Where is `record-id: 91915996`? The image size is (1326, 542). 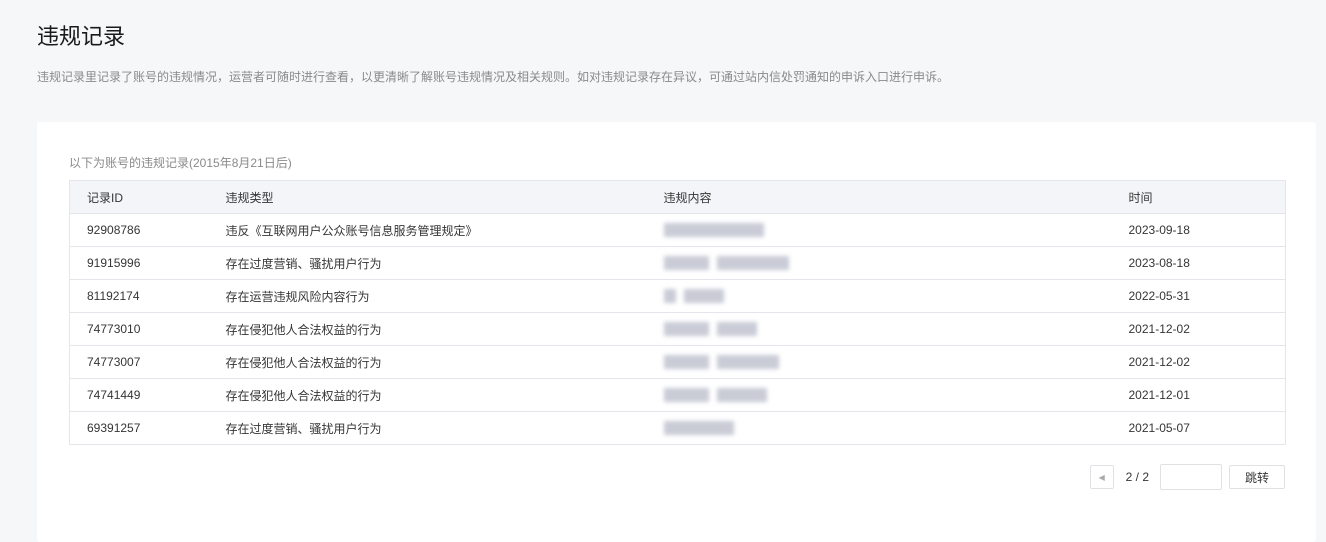 record-id: 91915996 is located at coordinates (147, 263).